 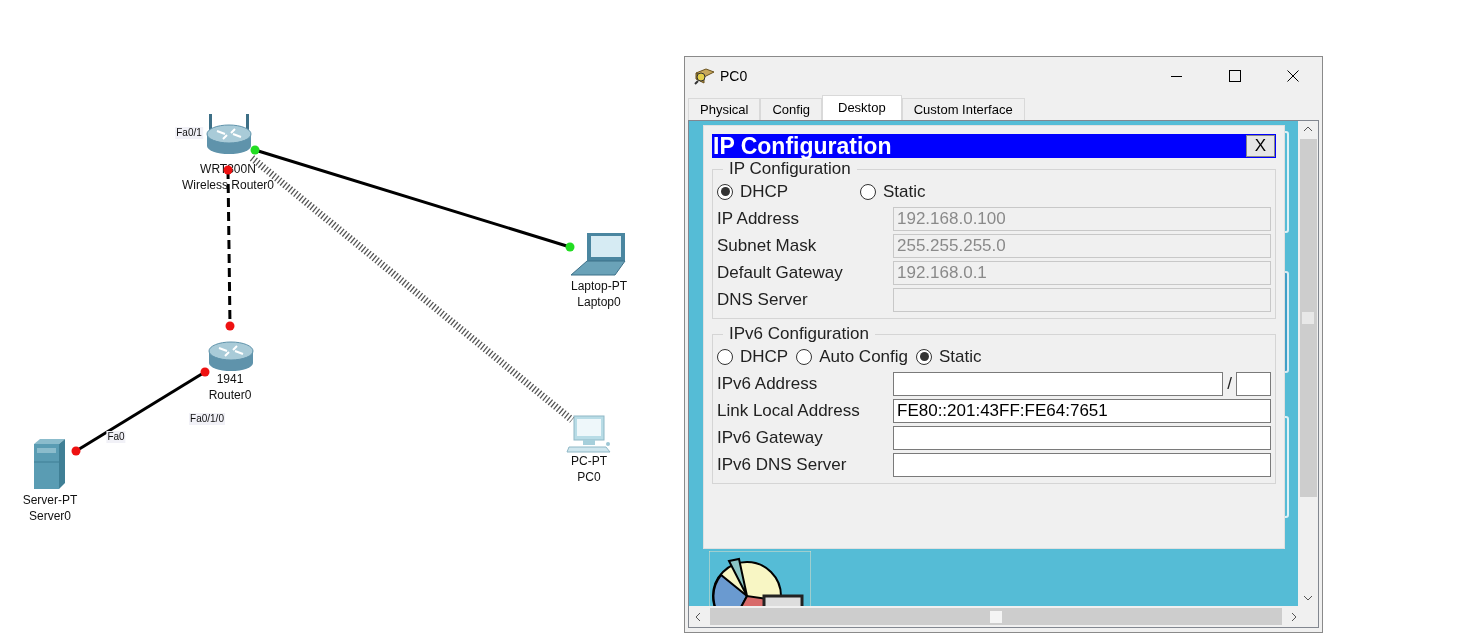 I want to click on field-label: Default Gateway, so click(x=780, y=272).